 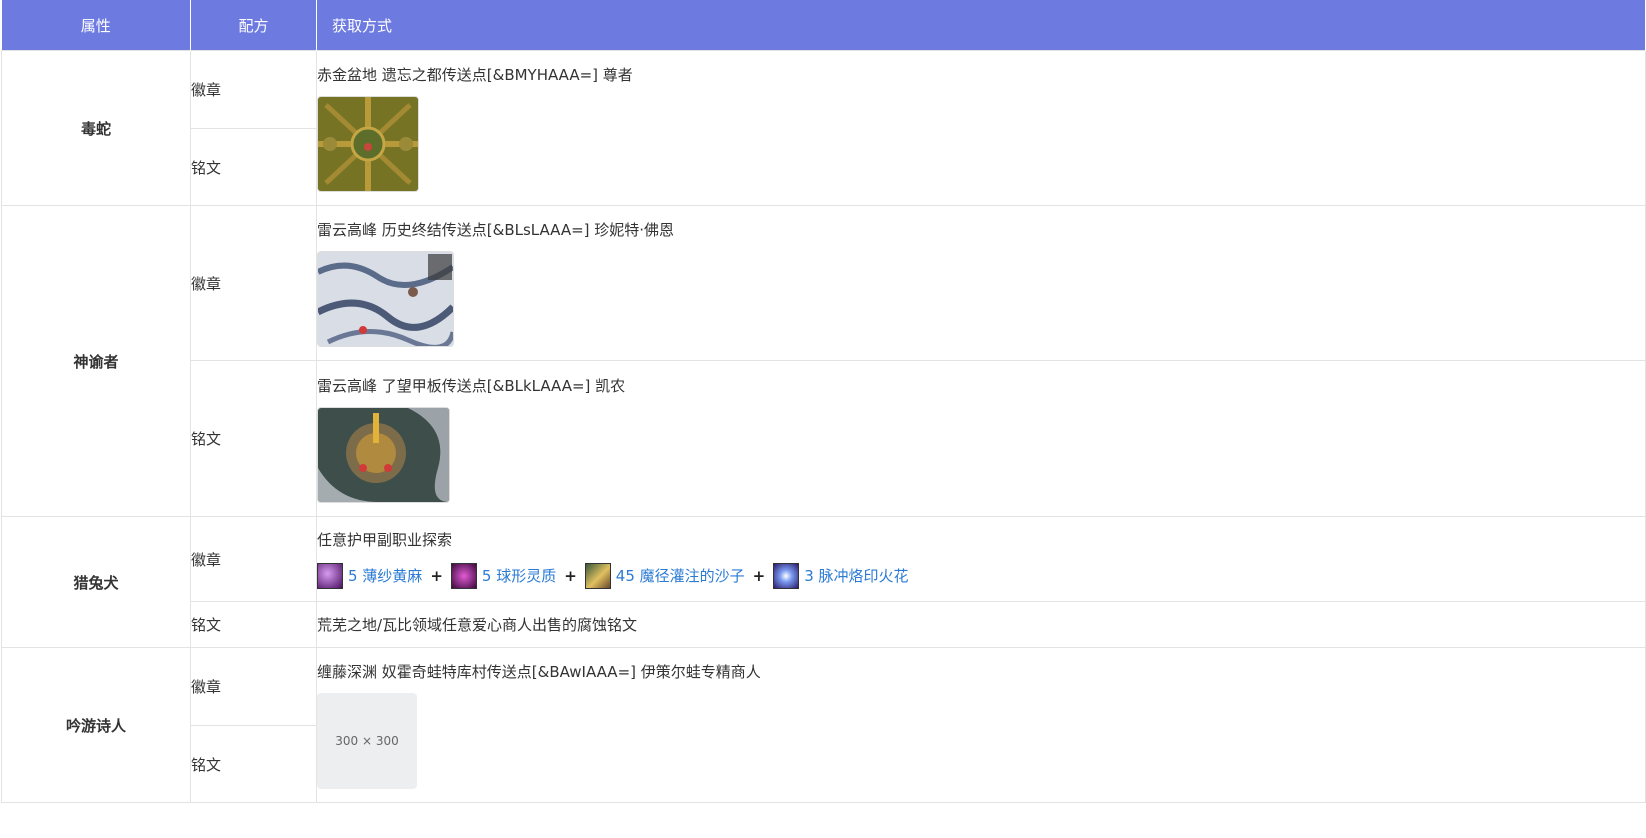 I want to click on material-label: 5 薄纱黄麻, so click(x=385, y=576).